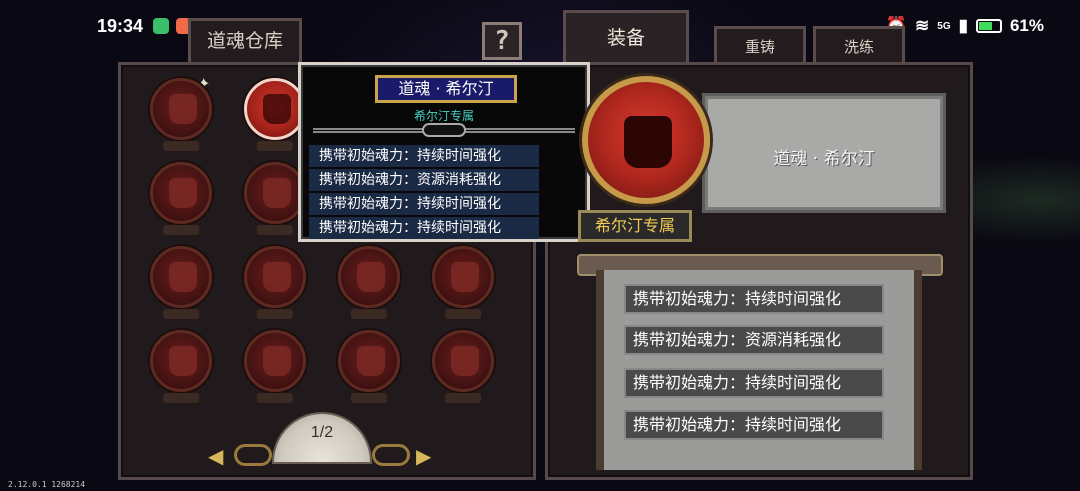 The image size is (1080, 491). Describe the element at coordinates (859, 45) in the screenshot. I see `tab-refine: 洗练` at that location.